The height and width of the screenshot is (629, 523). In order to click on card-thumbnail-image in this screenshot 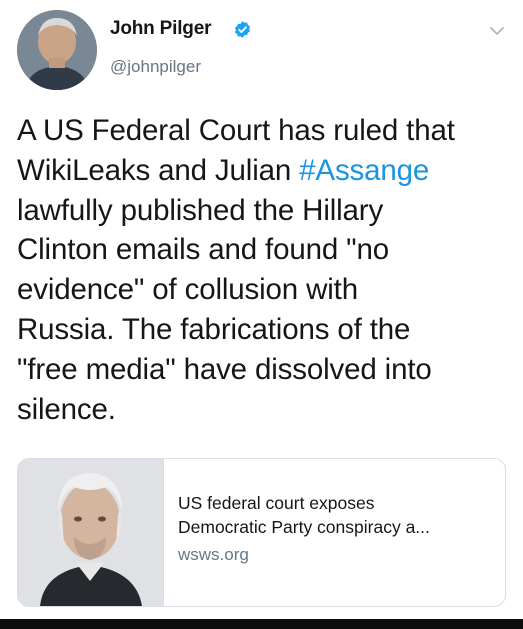, I will do `click(90, 532)`.